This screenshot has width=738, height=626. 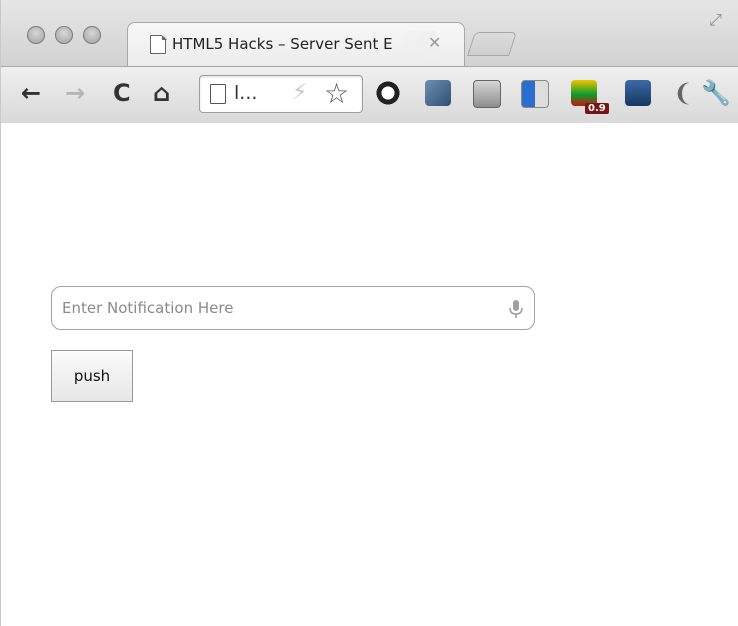 What do you see at coordinates (492, 44) in the screenshot?
I see `new-tab-button` at bounding box center [492, 44].